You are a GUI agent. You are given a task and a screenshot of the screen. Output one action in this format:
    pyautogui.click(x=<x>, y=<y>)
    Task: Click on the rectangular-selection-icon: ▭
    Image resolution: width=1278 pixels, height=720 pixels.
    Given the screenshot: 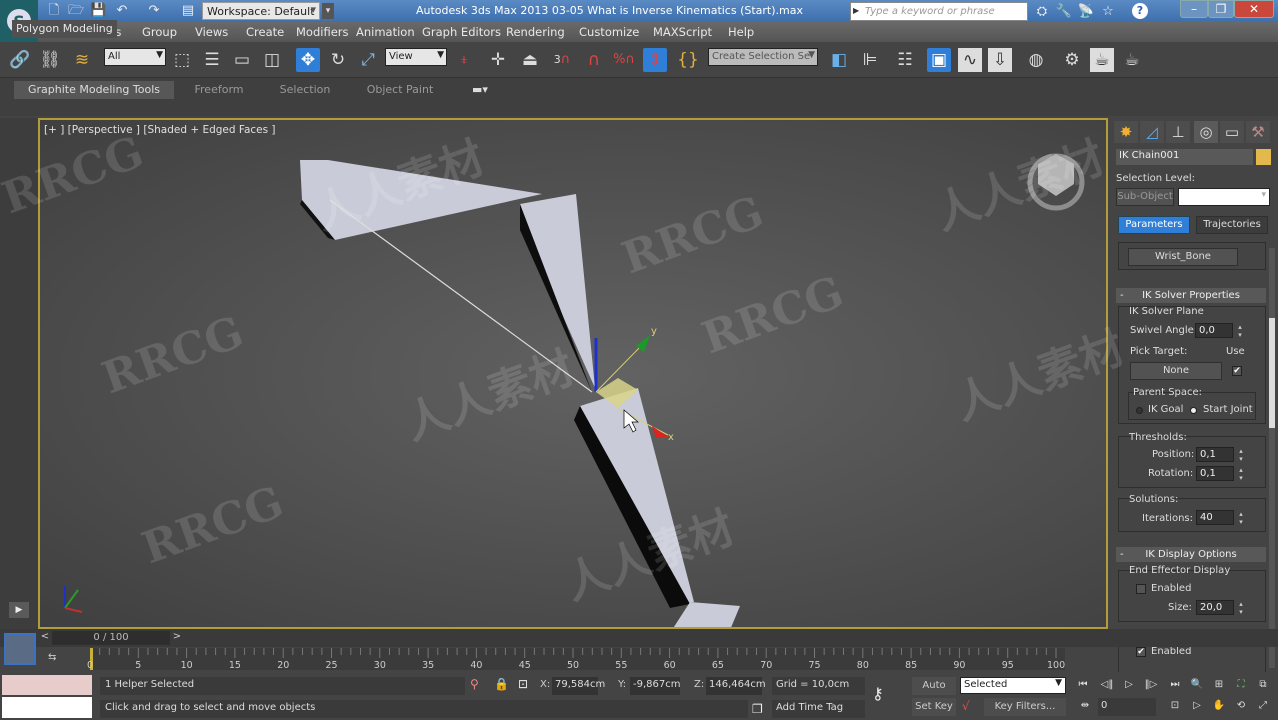 What is the action you would take?
    pyautogui.click(x=242, y=60)
    